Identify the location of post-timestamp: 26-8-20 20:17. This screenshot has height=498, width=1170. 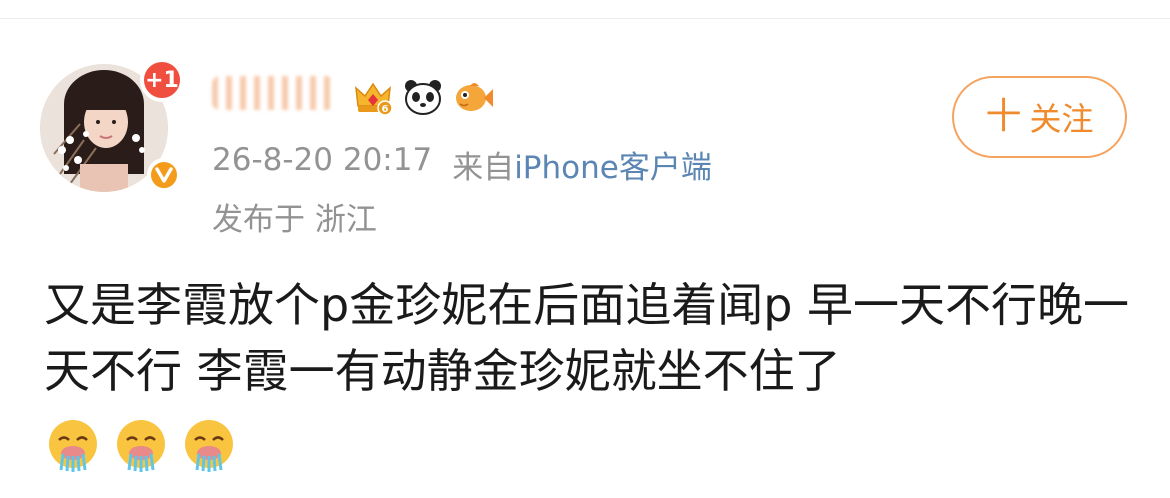
(322, 164).